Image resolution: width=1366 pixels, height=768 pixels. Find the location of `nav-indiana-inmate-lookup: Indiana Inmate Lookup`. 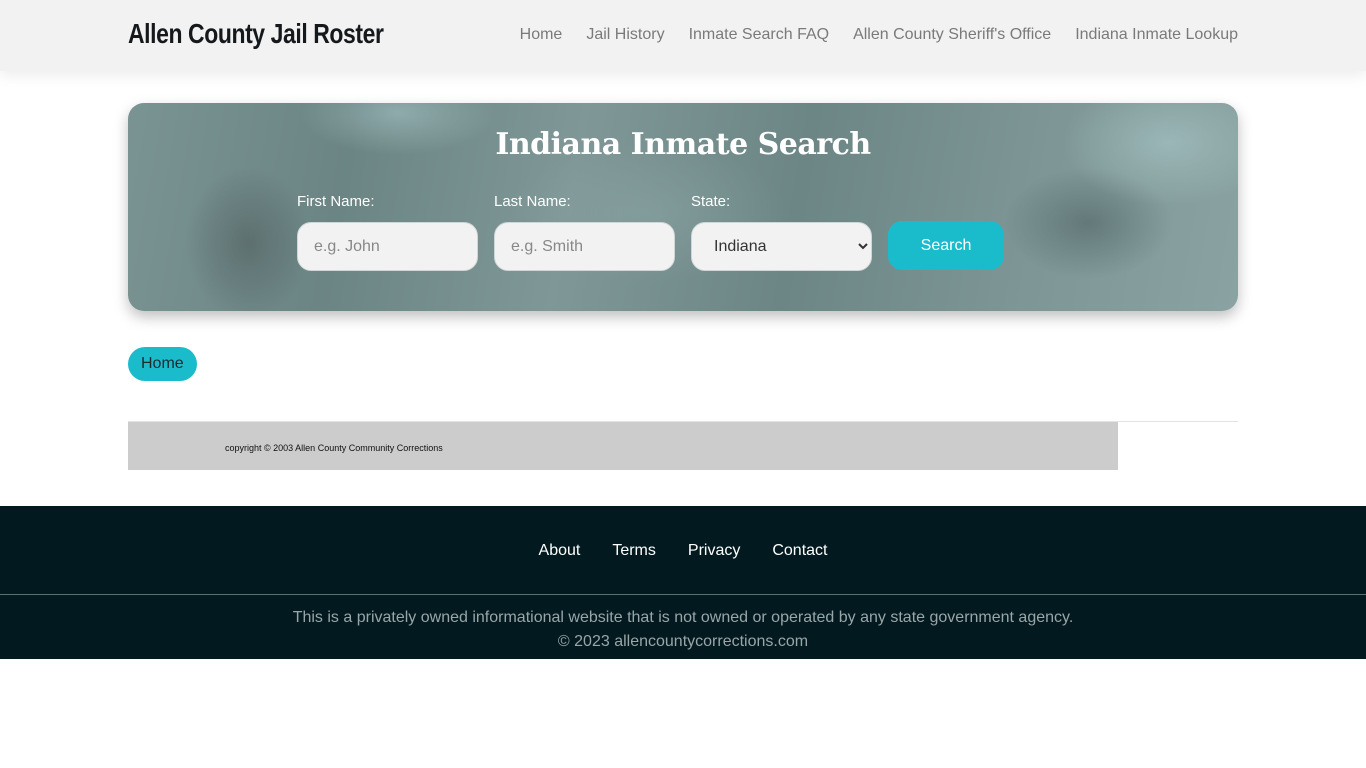

nav-indiana-inmate-lookup: Indiana Inmate Lookup is located at coordinates (1156, 35).